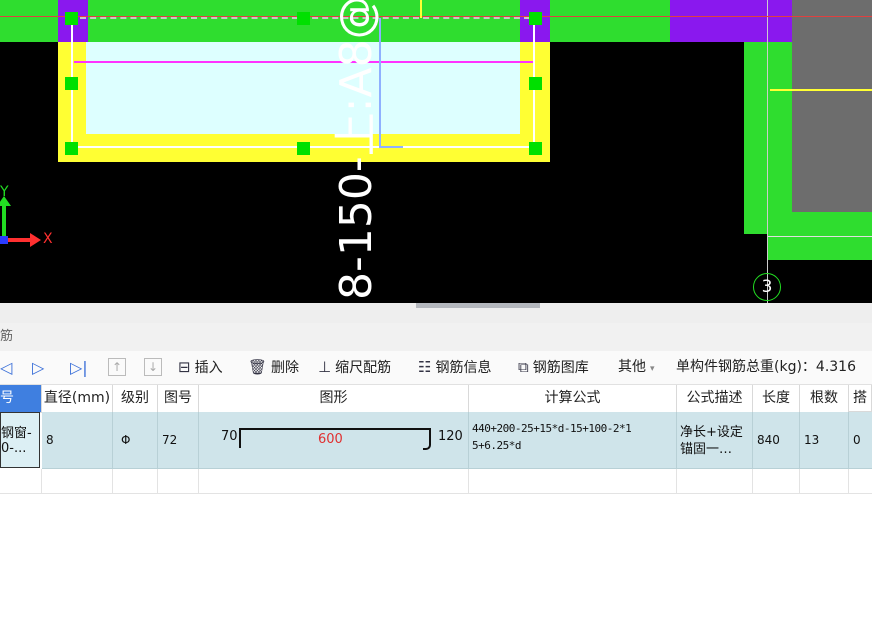  Describe the element at coordinates (821, 90) in the screenshot. I see `right-yellow-line` at that location.